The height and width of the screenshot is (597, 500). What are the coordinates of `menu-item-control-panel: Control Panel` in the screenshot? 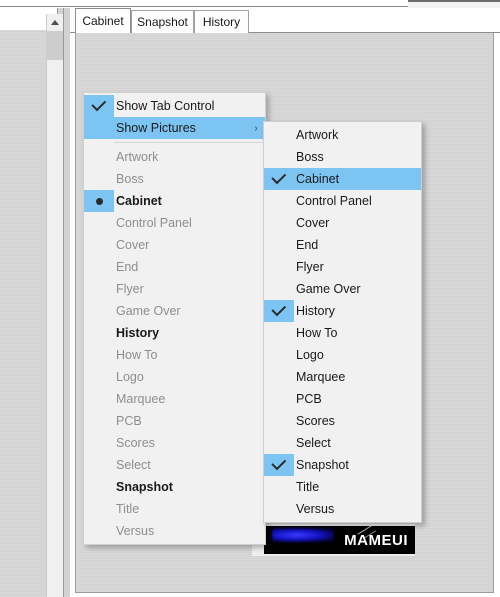 It's located at (174, 223).